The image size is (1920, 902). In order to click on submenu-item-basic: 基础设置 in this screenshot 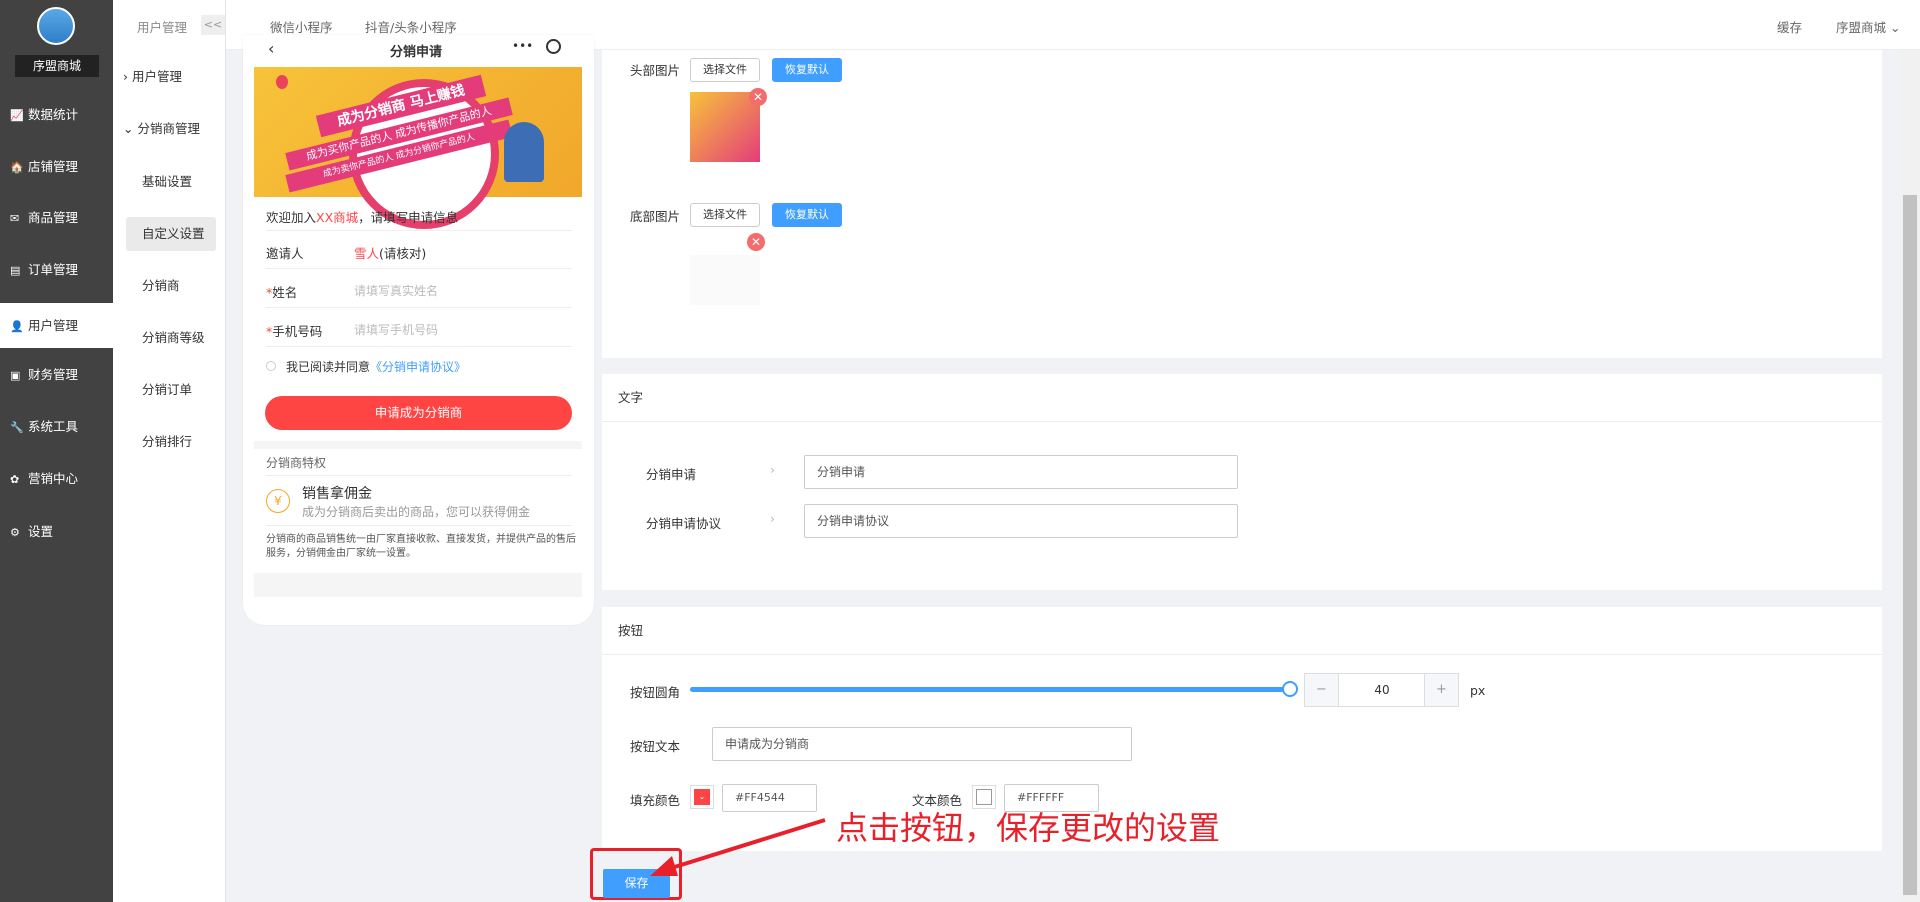, I will do `click(197, 182)`.